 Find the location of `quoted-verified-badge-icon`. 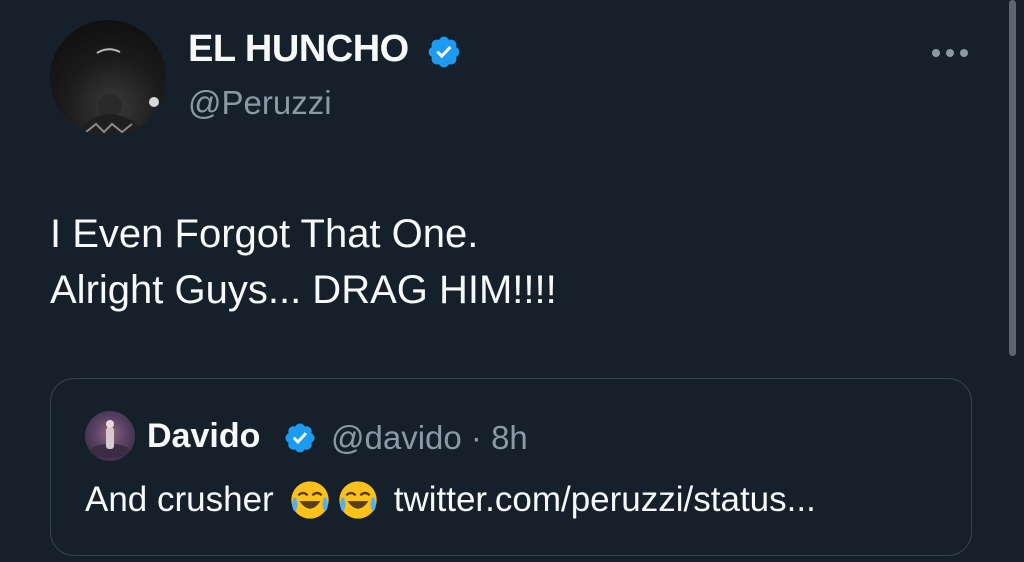

quoted-verified-badge-icon is located at coordinates (300, 438).